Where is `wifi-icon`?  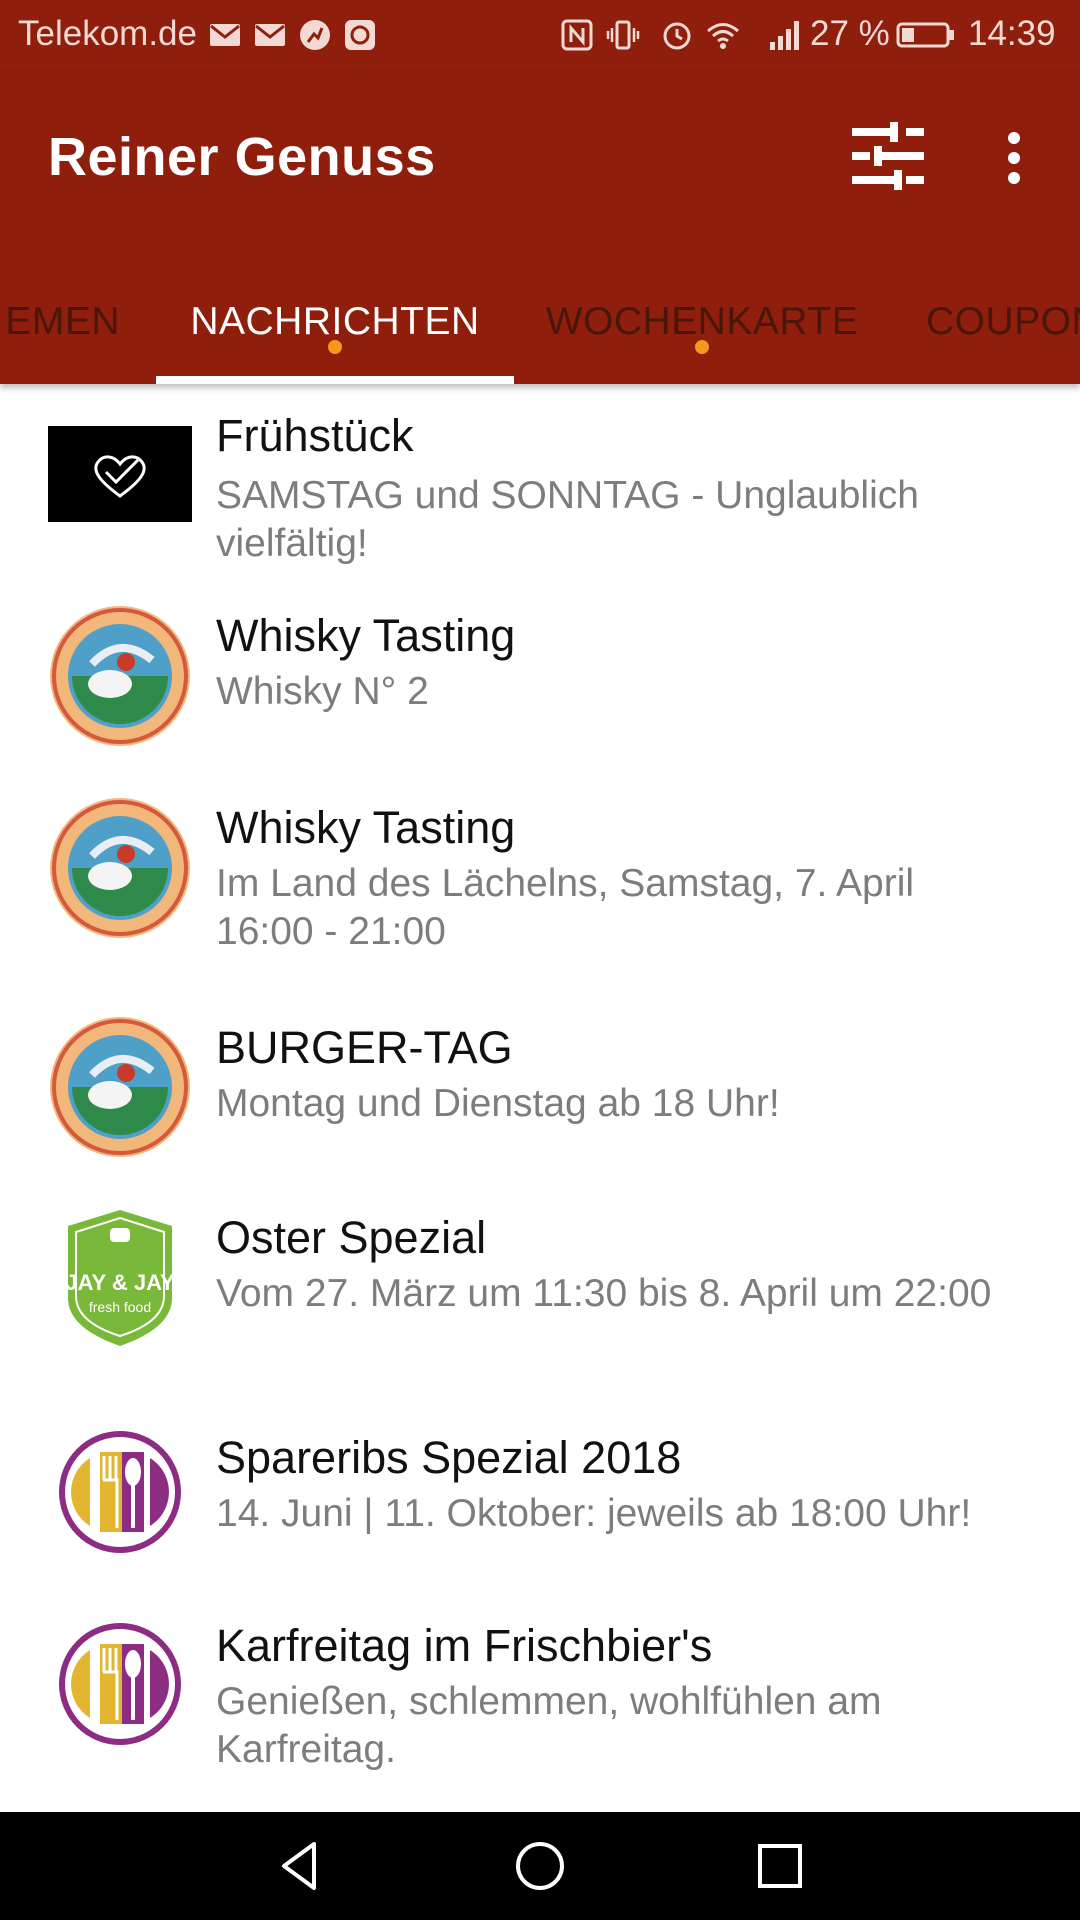 wifi-icon is located at coordinates (723, 36).